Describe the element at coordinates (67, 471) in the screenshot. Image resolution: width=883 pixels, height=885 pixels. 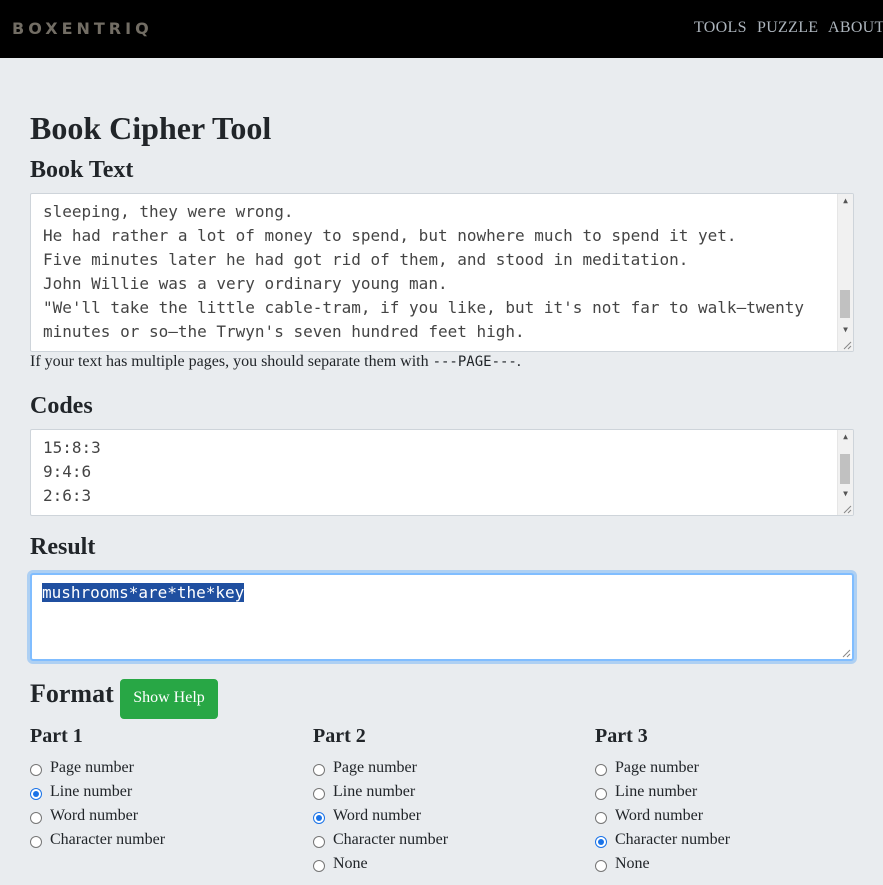
I see `code-line: 9:4:6` at that location.